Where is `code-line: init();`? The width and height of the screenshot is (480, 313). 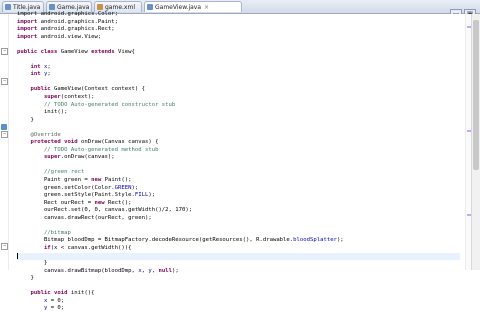 code-line: init(); is located at coordinates (238, 113).